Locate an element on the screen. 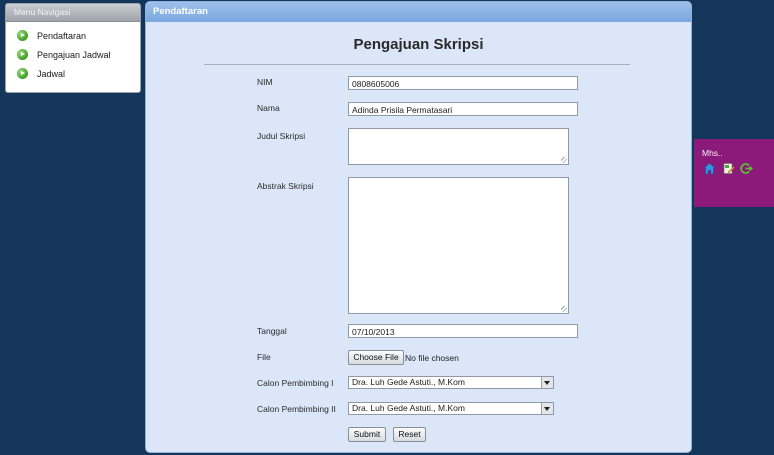 The width and height of the screenshot is (774, 455). nav-item-pengajuan-jadwal: Pengajuan Jadwal is located at coordinates (73, 54).